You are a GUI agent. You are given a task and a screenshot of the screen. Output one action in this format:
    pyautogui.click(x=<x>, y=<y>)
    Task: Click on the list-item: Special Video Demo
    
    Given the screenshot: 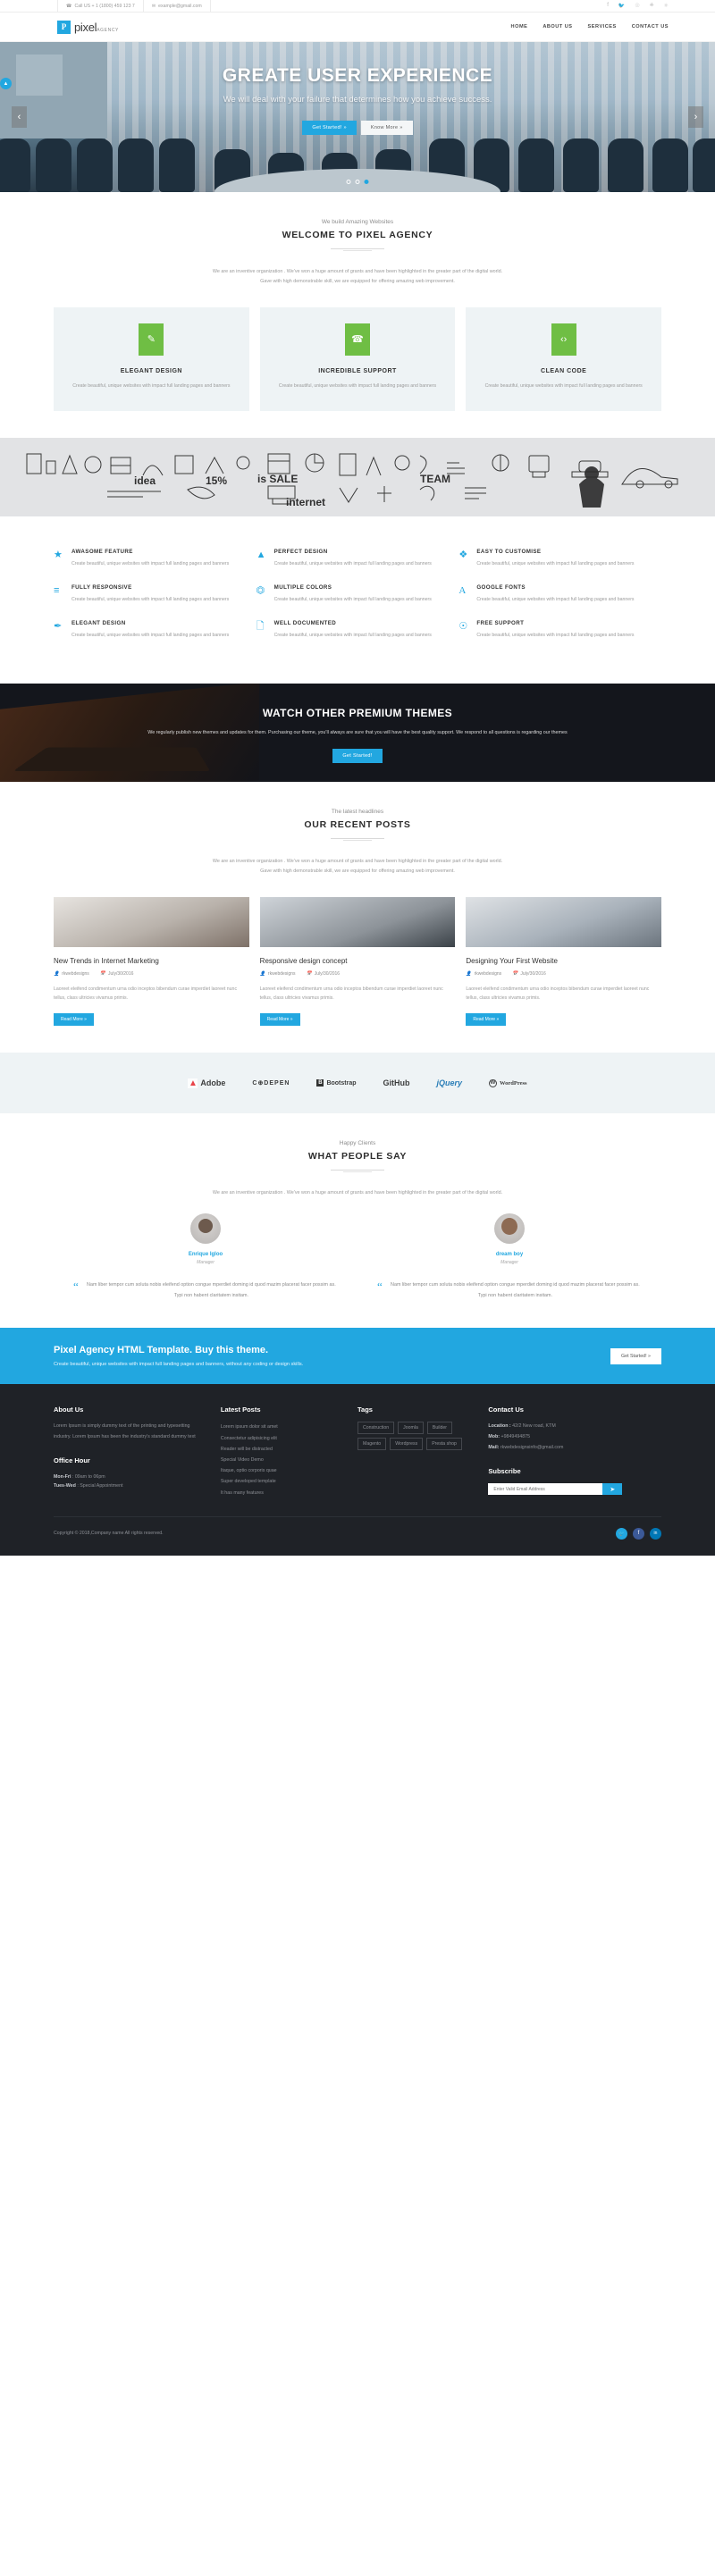 What is the action you would take?
    pyautogui.click(x=281, y=1460)
    